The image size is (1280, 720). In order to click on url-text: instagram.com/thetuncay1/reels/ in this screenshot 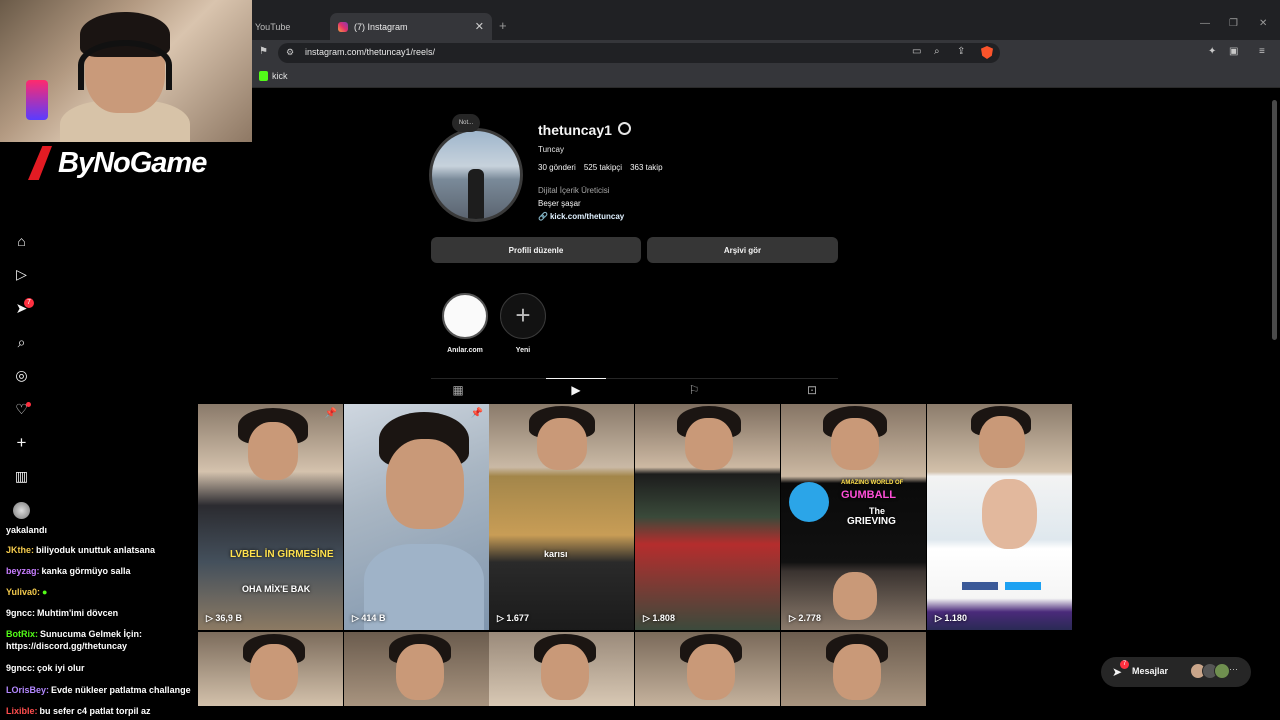, I will do `click(370, 52)`.